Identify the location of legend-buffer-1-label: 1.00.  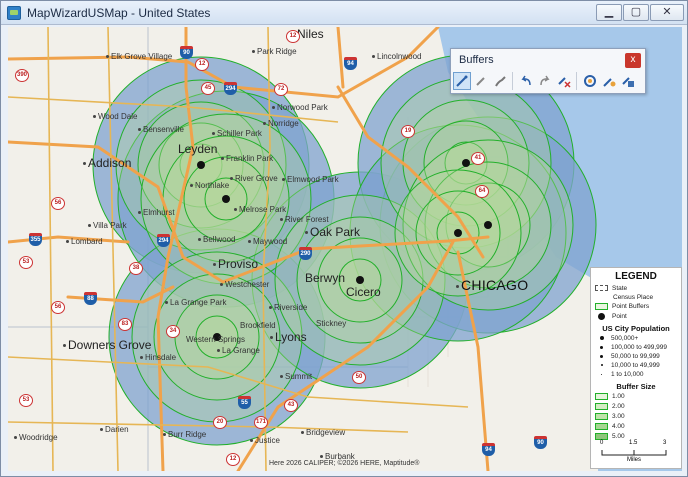
(618, 397).